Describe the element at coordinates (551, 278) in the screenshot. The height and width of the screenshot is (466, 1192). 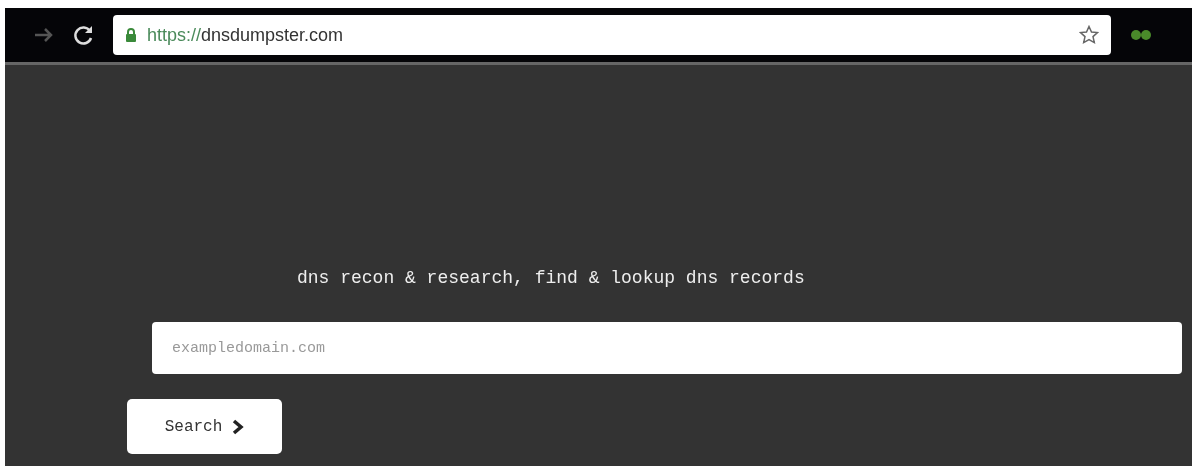
I see `tagline: dns recon & research, find & lookup dns records` at that location.